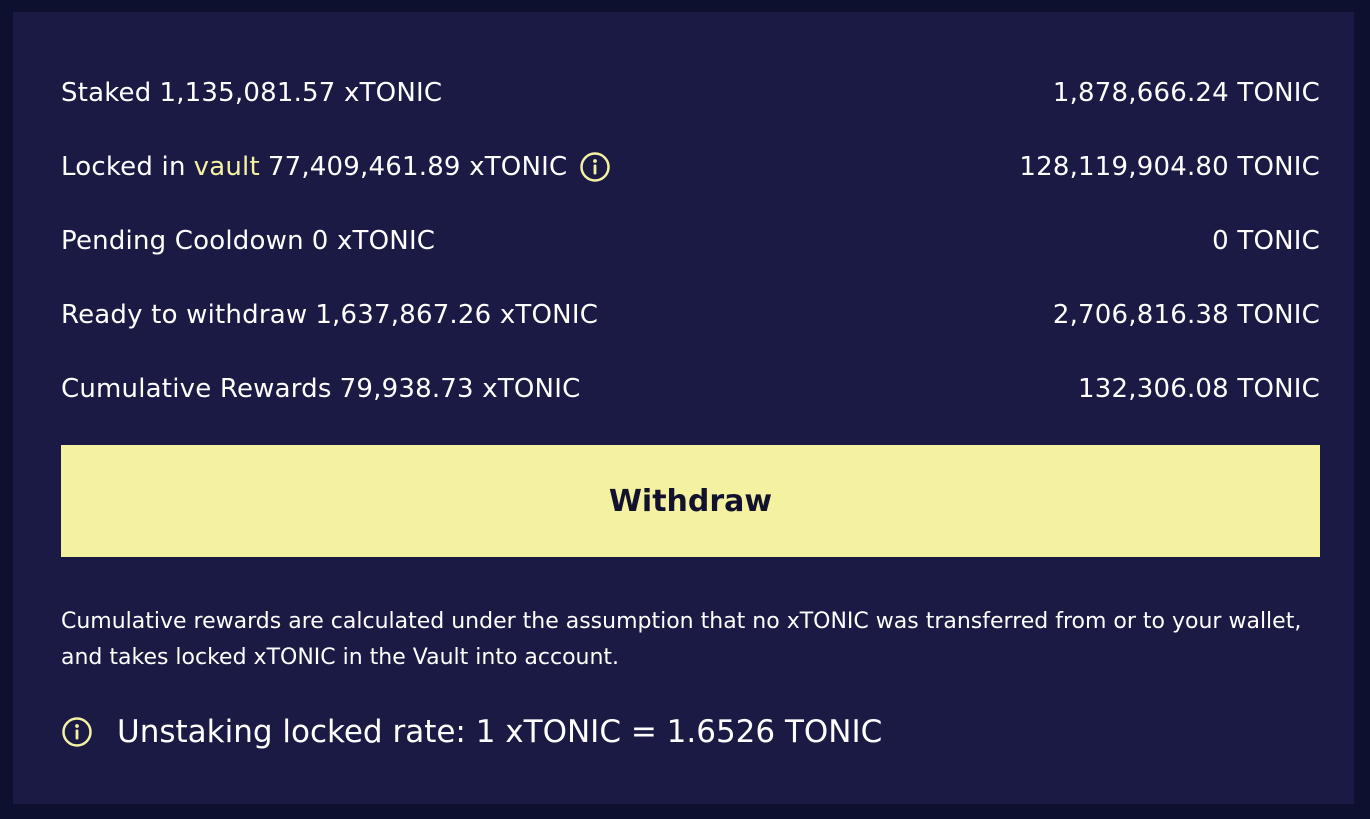  Describe the element at coordinates (690, 501) in the screenshot. I see `withdraw-button: Withdraw` at that location.